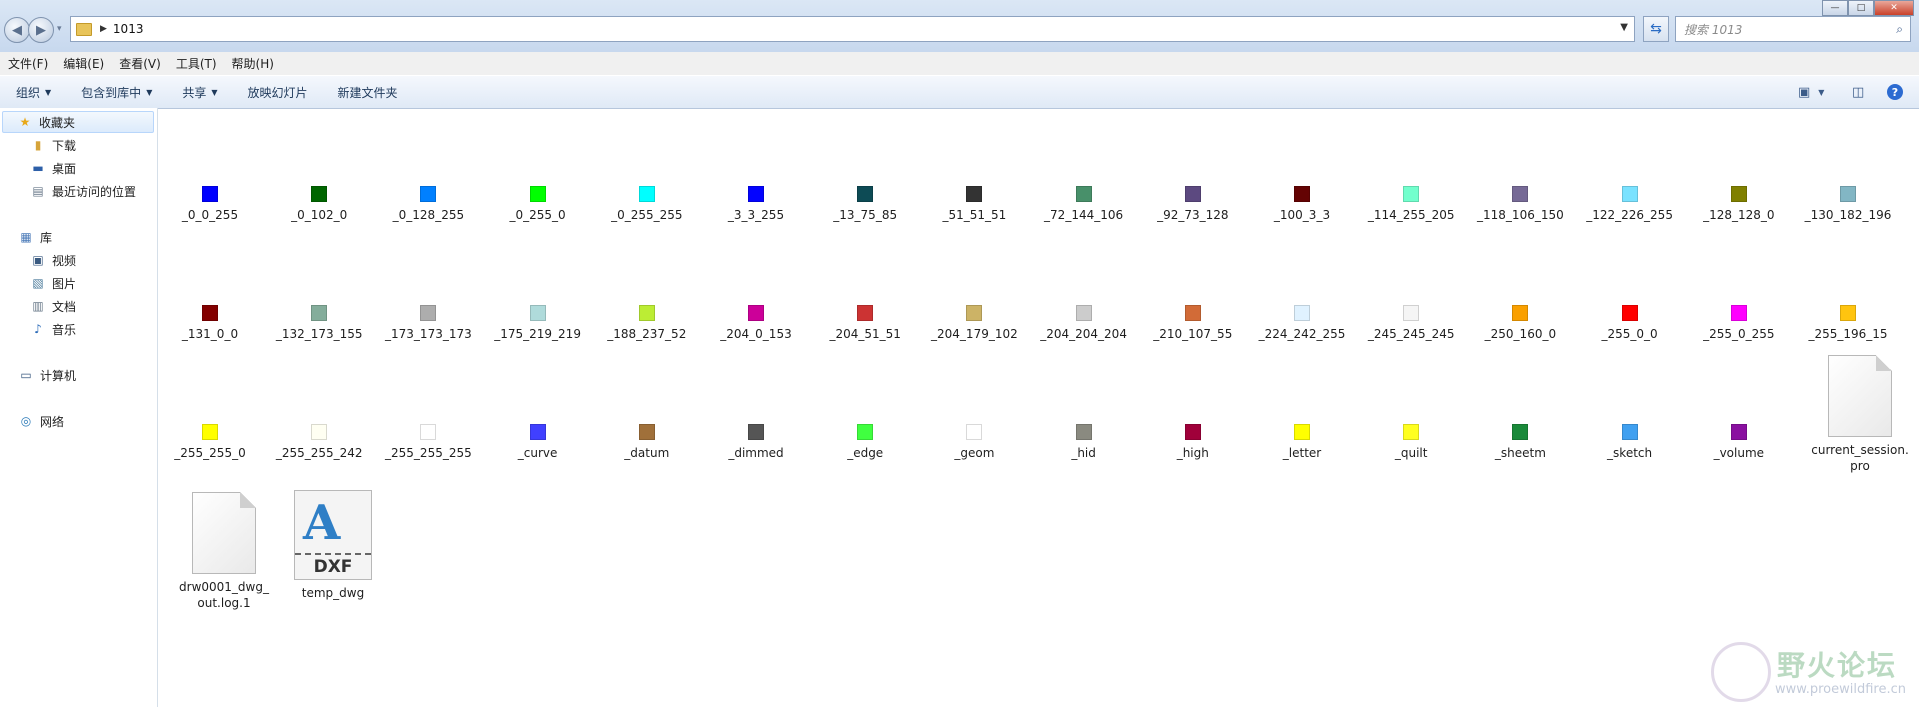 This screenshot has height=707, width=1919. What do you see at coordinates (368, 92) in the screenshot?
I see `new-folder-button: 新建文件夹` at bounding box center [368, 92].